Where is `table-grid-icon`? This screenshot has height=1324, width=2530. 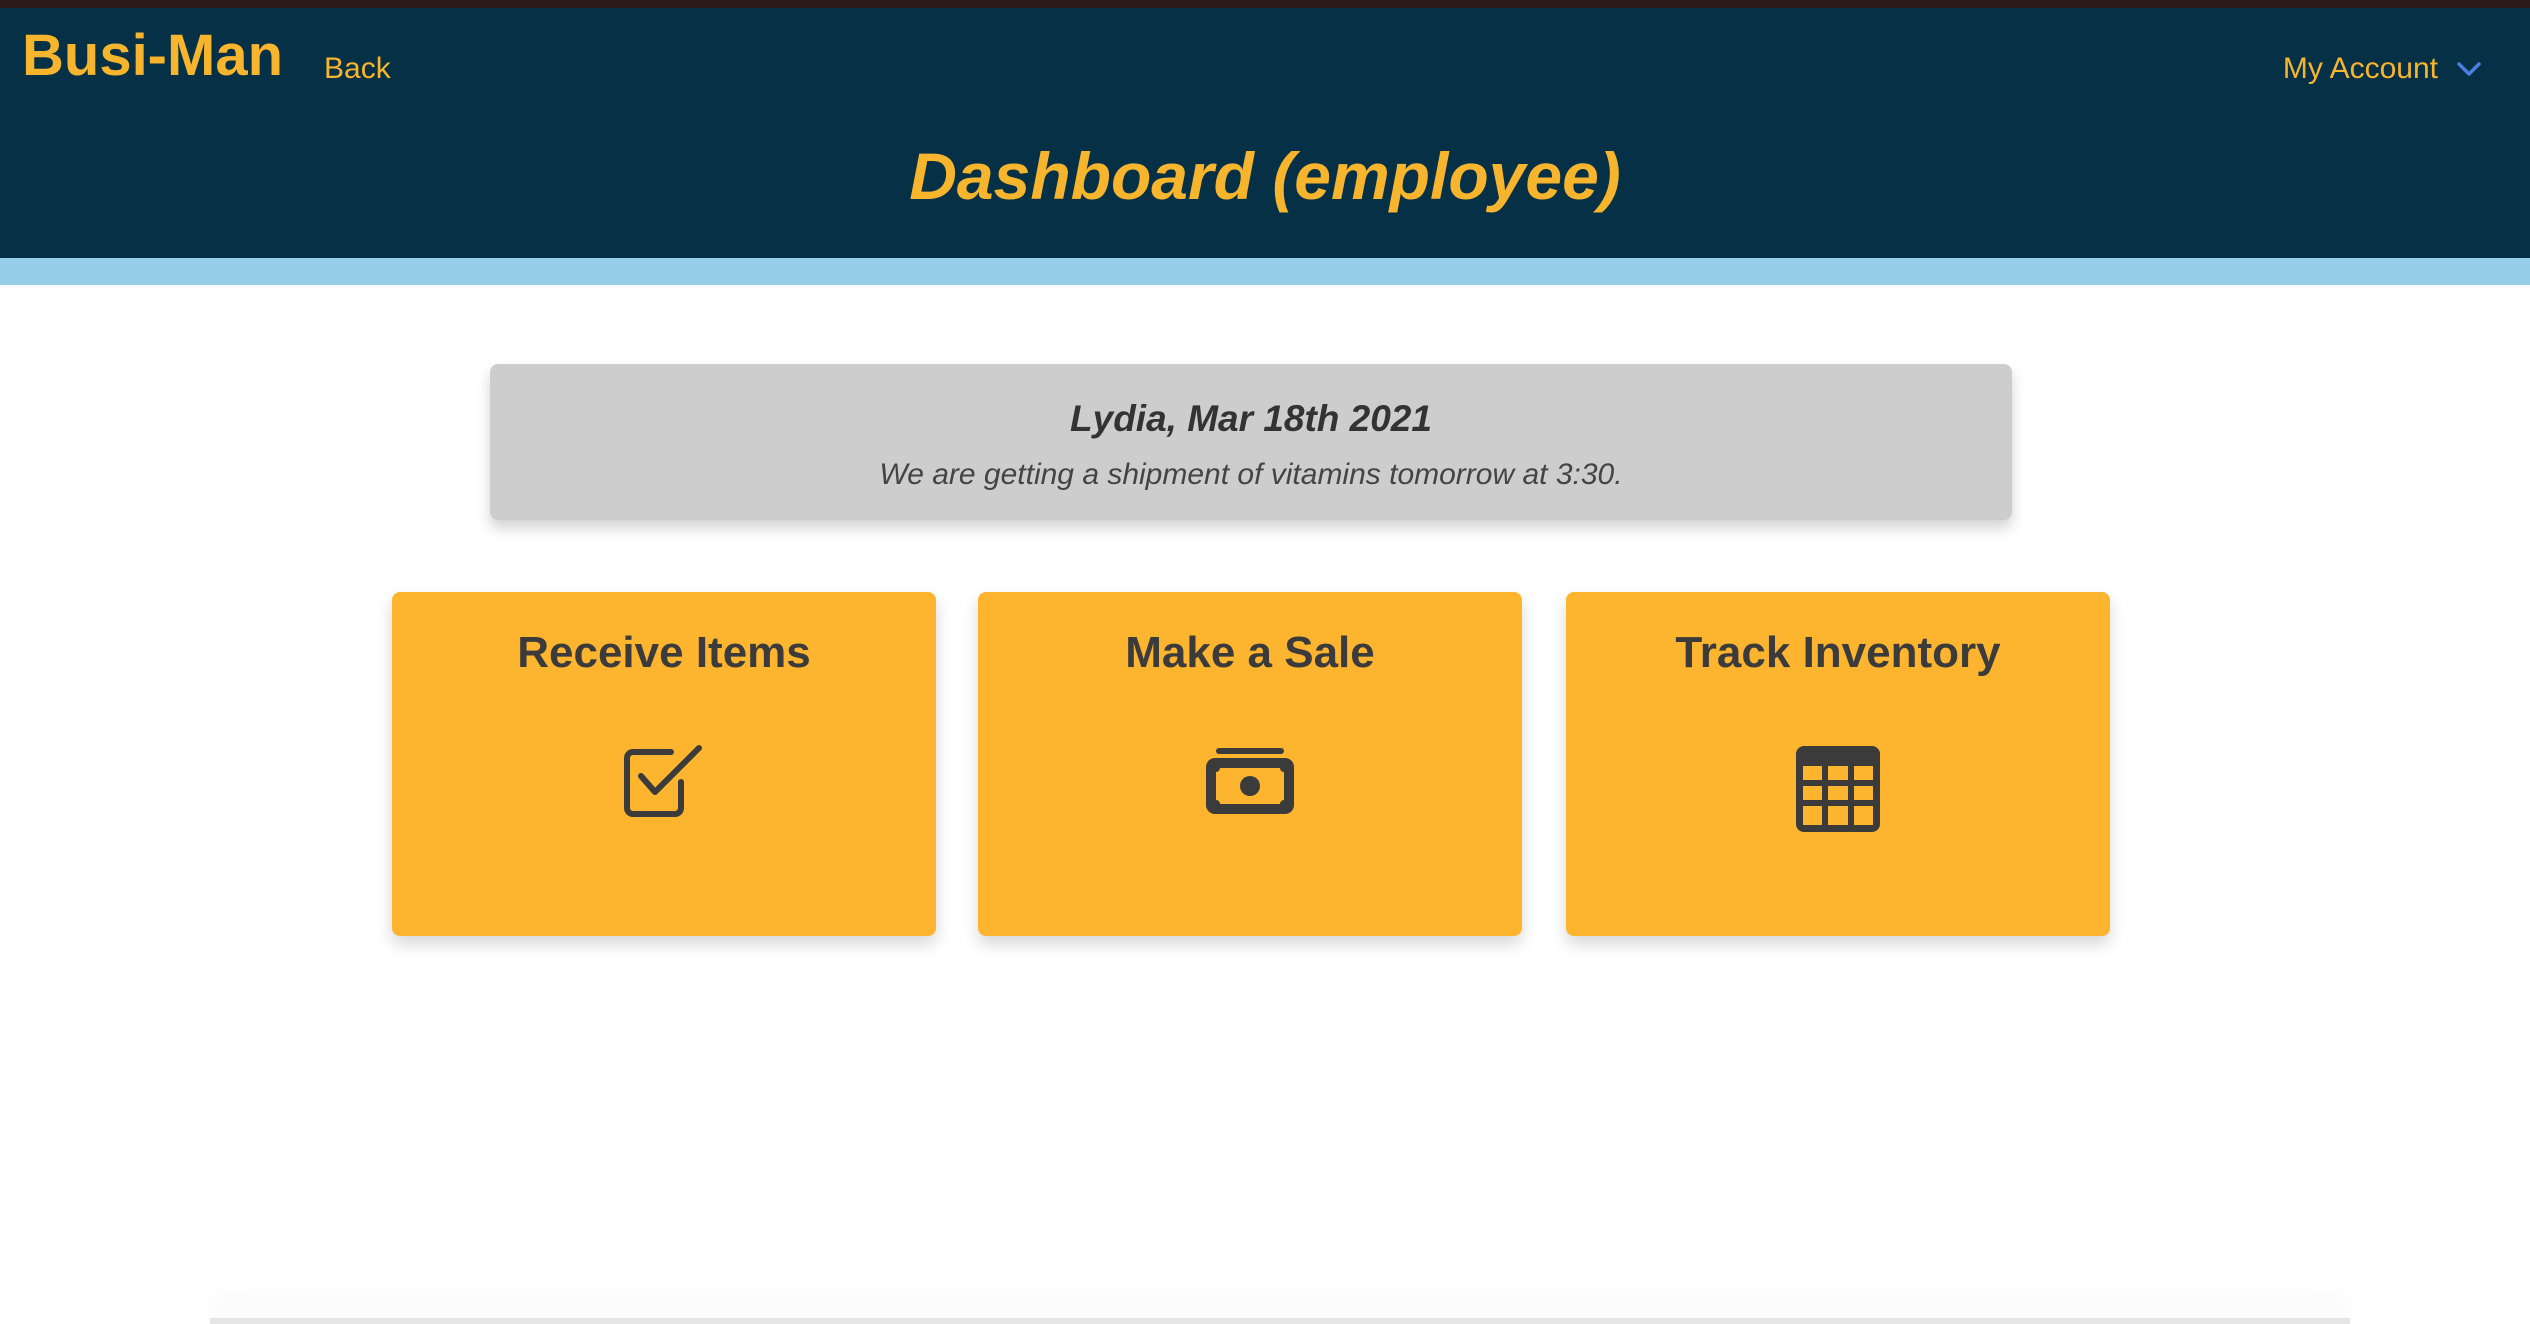 table-grid-icon is located at coordinates (1838, 791).